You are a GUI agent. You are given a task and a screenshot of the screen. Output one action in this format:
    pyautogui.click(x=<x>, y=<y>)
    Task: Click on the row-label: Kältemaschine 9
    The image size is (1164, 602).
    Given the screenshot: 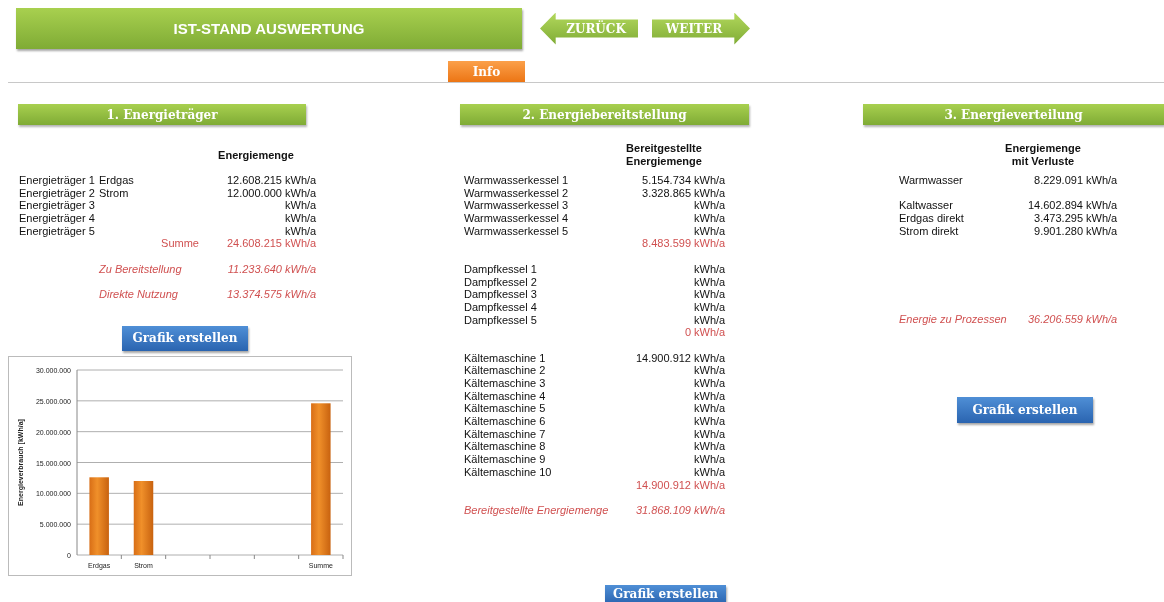 What is the action you would take?
    pyautogui.click(x=505, y=459)
    